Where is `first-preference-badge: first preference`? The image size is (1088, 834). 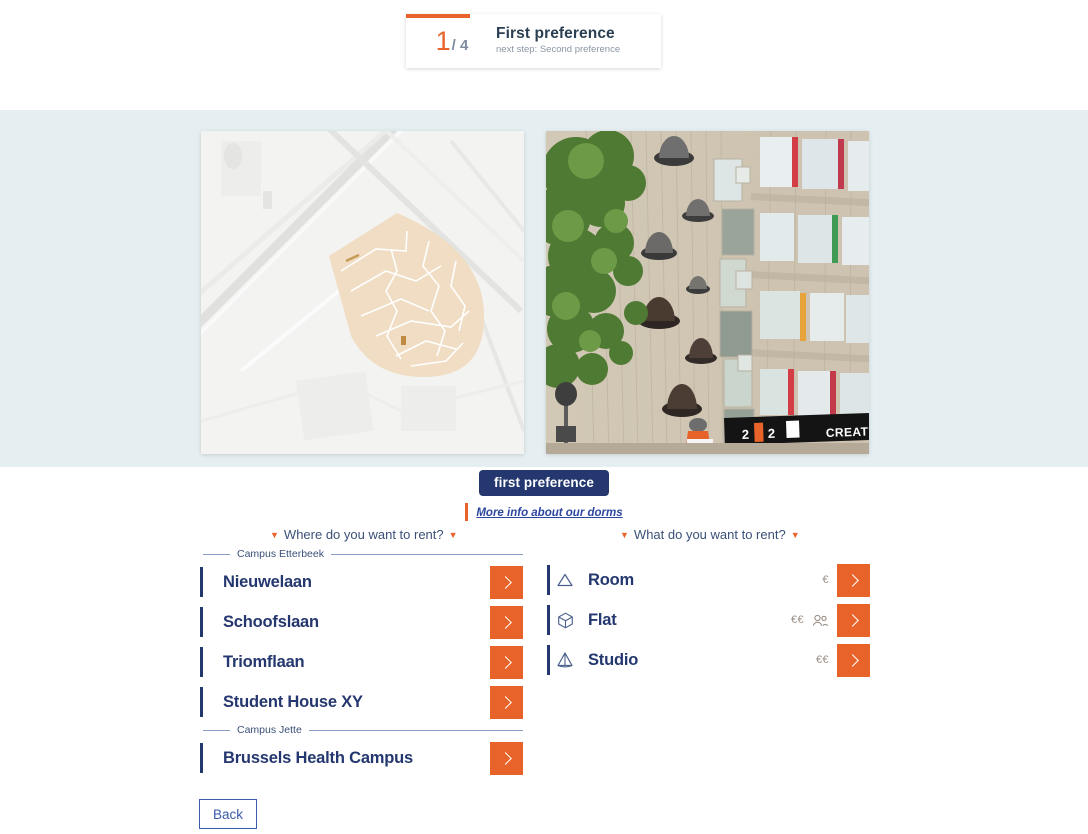 first-preference-badge: first preference is located at coordinates (544, 483).